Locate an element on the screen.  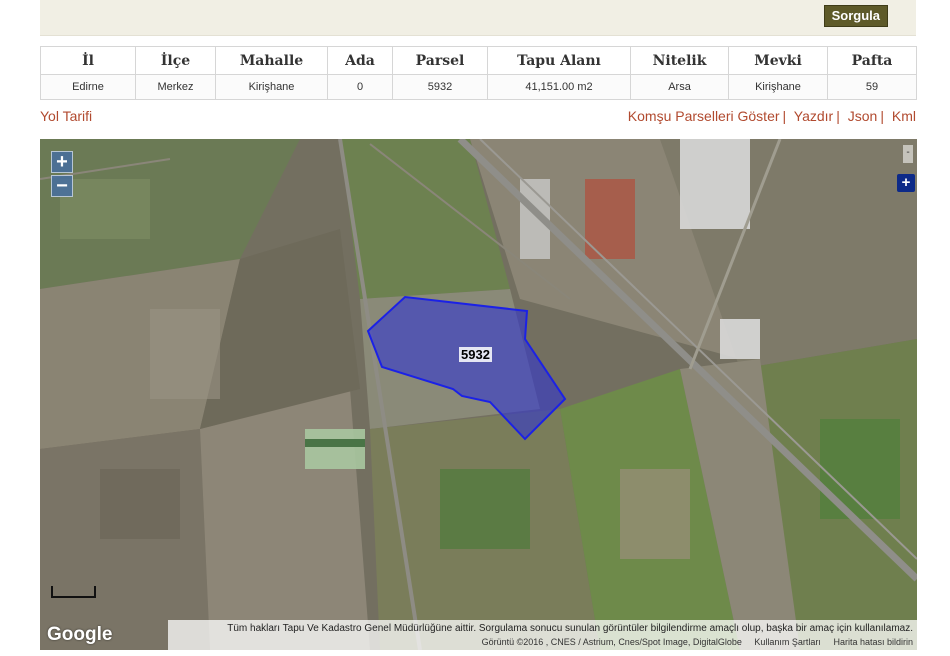
print-link: Yazdır is located at coordinates (813, 116).